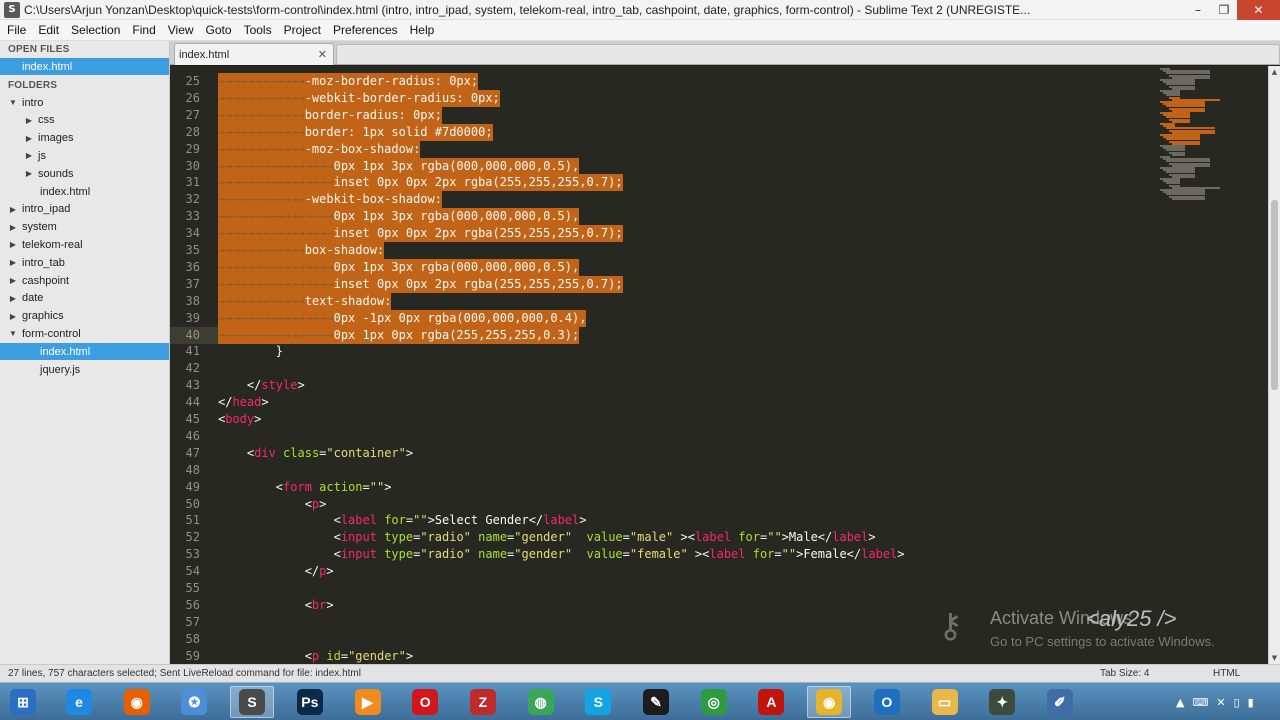 This screenshot has height=720, width=1280. Describe the element at coordinates (180, 30) in the screenshot. I see `menu-view: View` at that location.